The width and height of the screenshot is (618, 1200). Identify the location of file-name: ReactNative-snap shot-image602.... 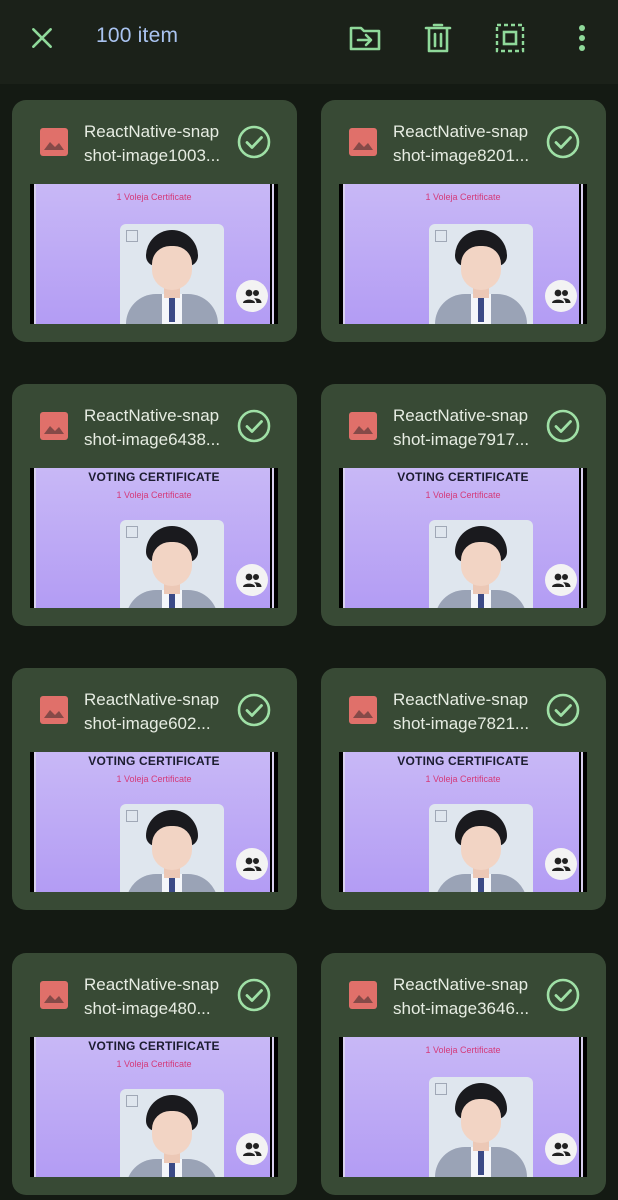
(159, 712).